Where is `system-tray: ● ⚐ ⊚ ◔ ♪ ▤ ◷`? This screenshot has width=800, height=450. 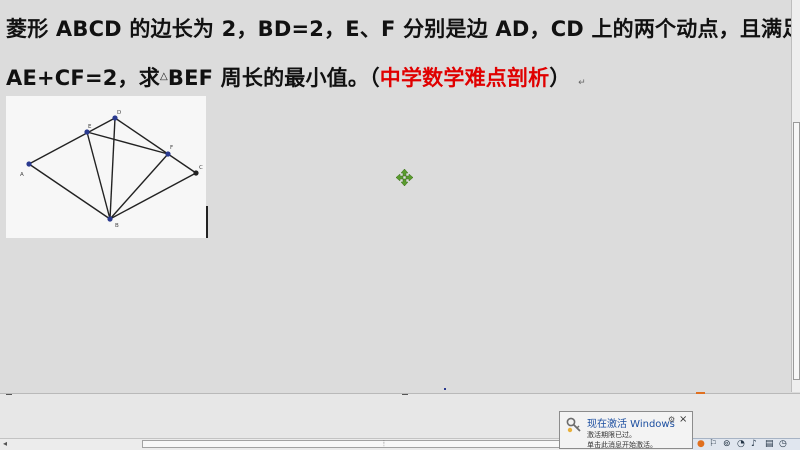 system-tray: ● ⚐ ⊚ ◔ ♪ ▤ ◷ is located at coordinates (746, 444).